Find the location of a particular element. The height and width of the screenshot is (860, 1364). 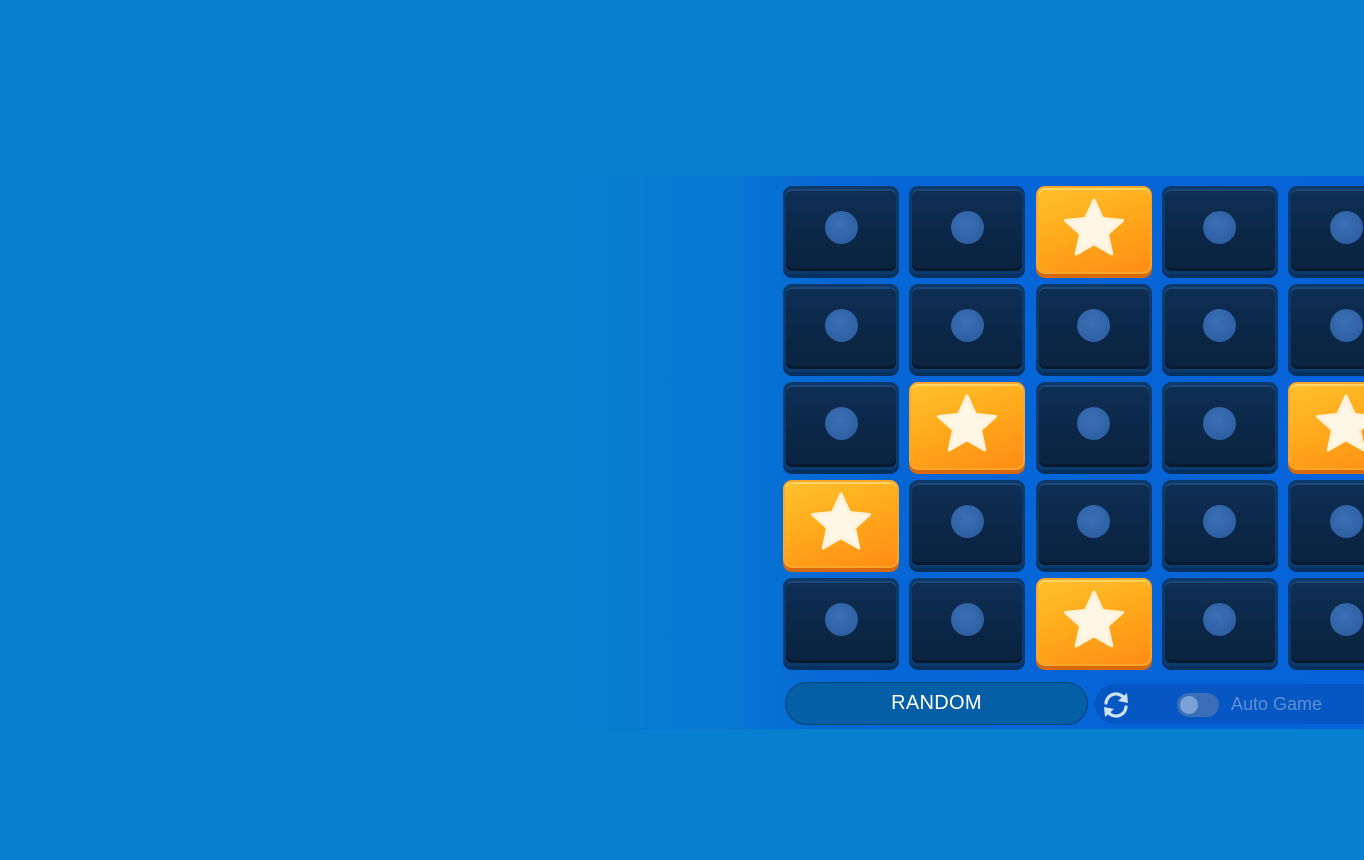

auto-game-bar: Auto Game is located at coordinates (1229, 704).